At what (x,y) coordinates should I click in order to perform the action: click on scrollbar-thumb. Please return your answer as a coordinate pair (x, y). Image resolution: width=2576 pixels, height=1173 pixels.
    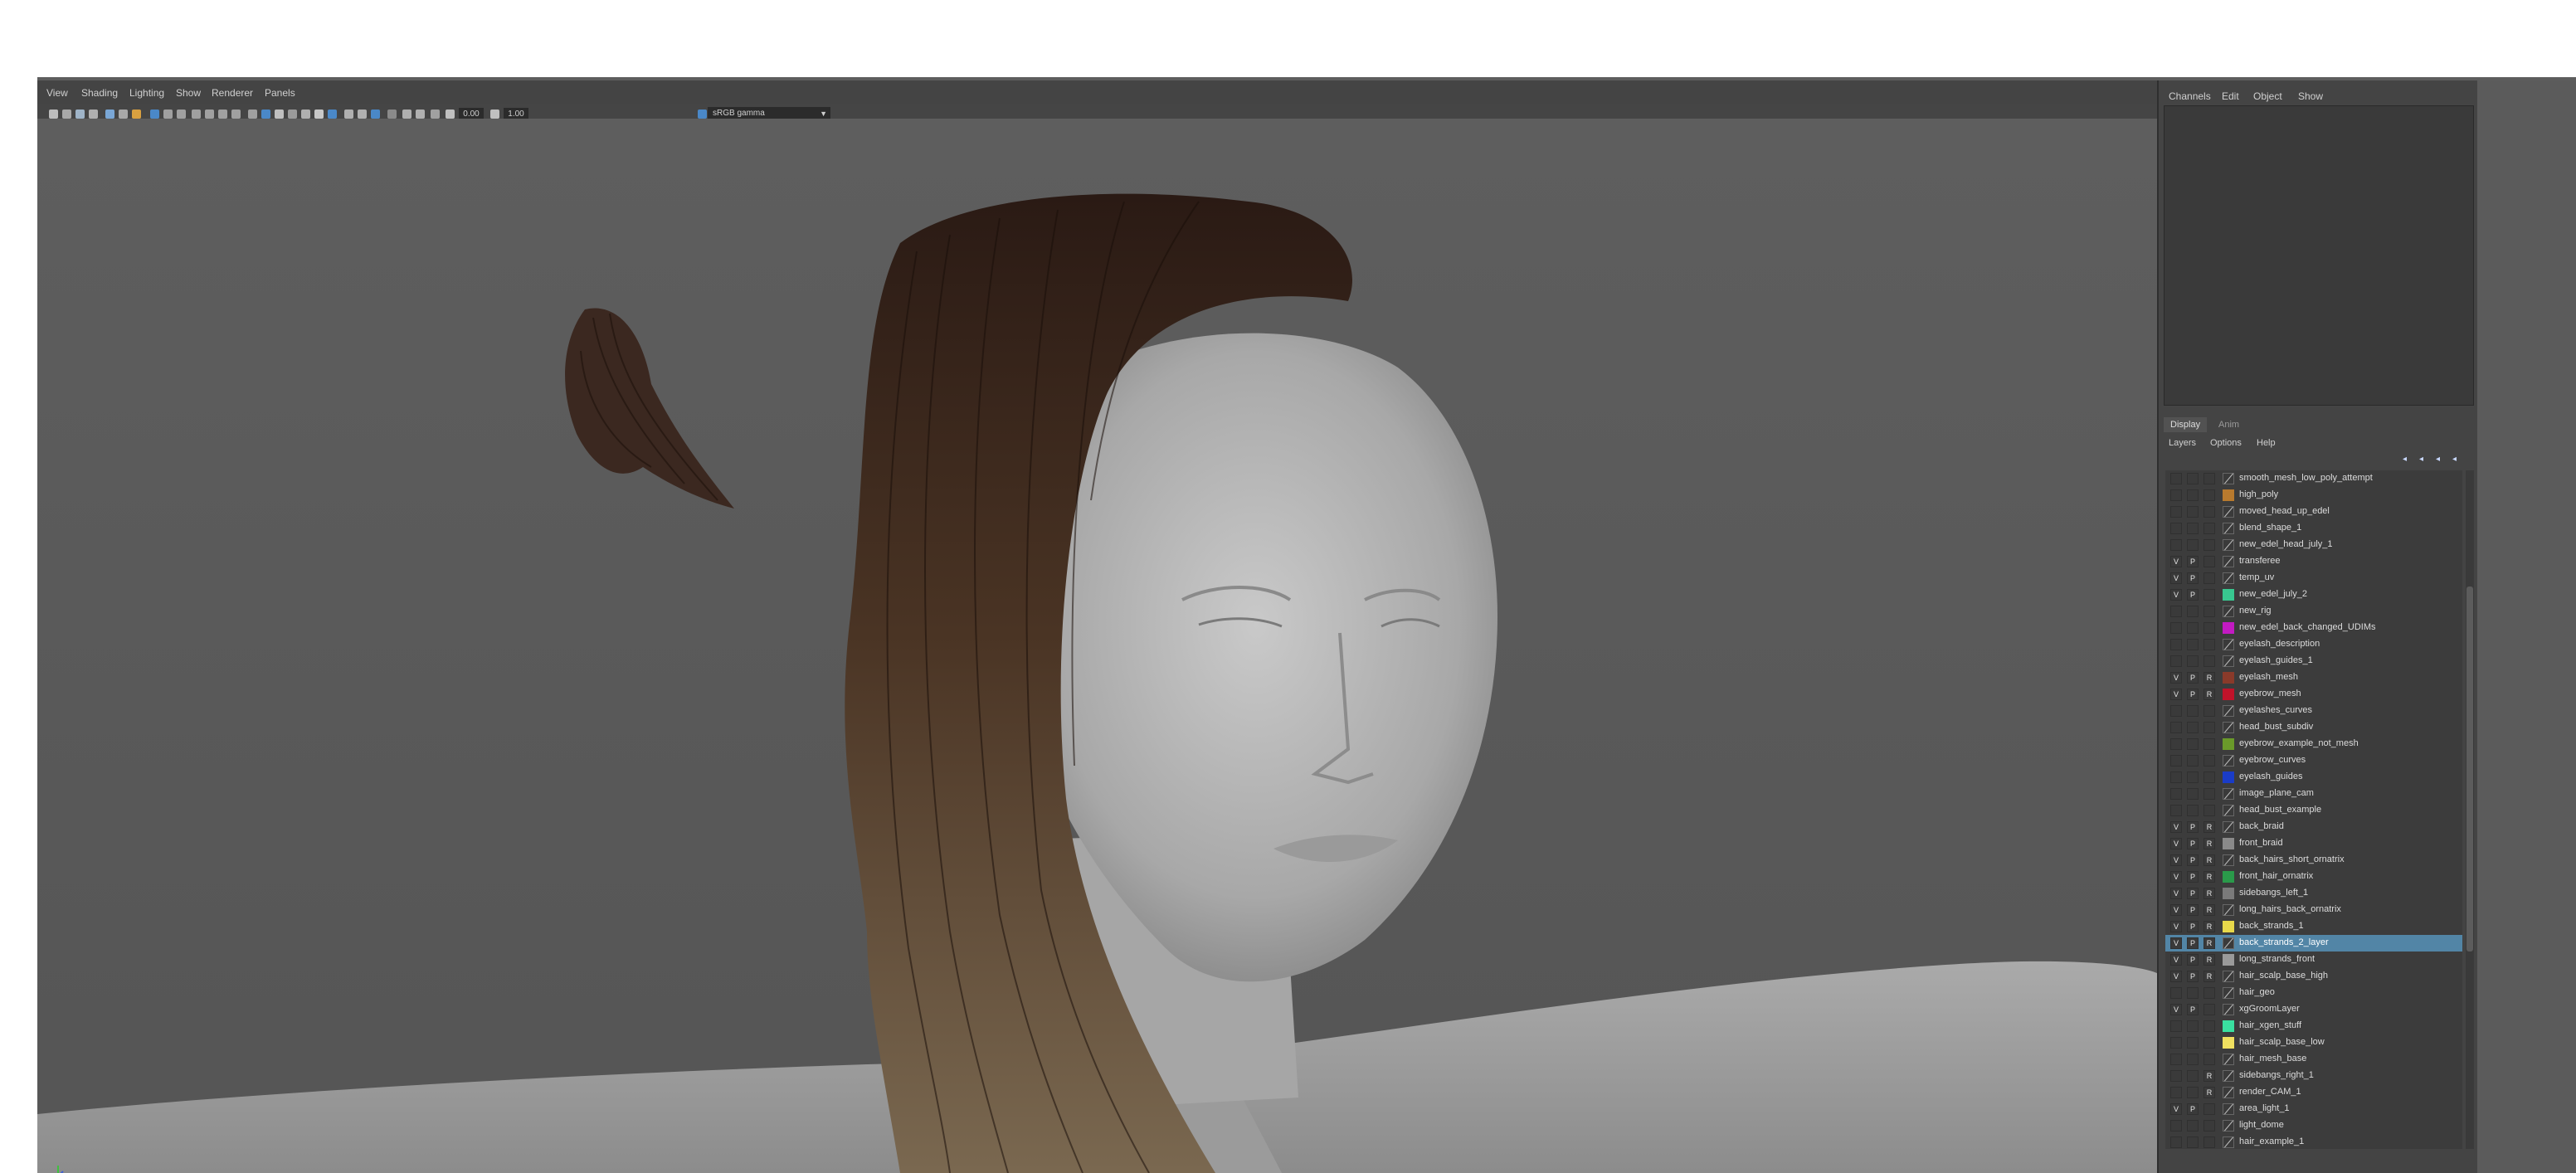
    Looking at the image, I should click on (2469, 769).